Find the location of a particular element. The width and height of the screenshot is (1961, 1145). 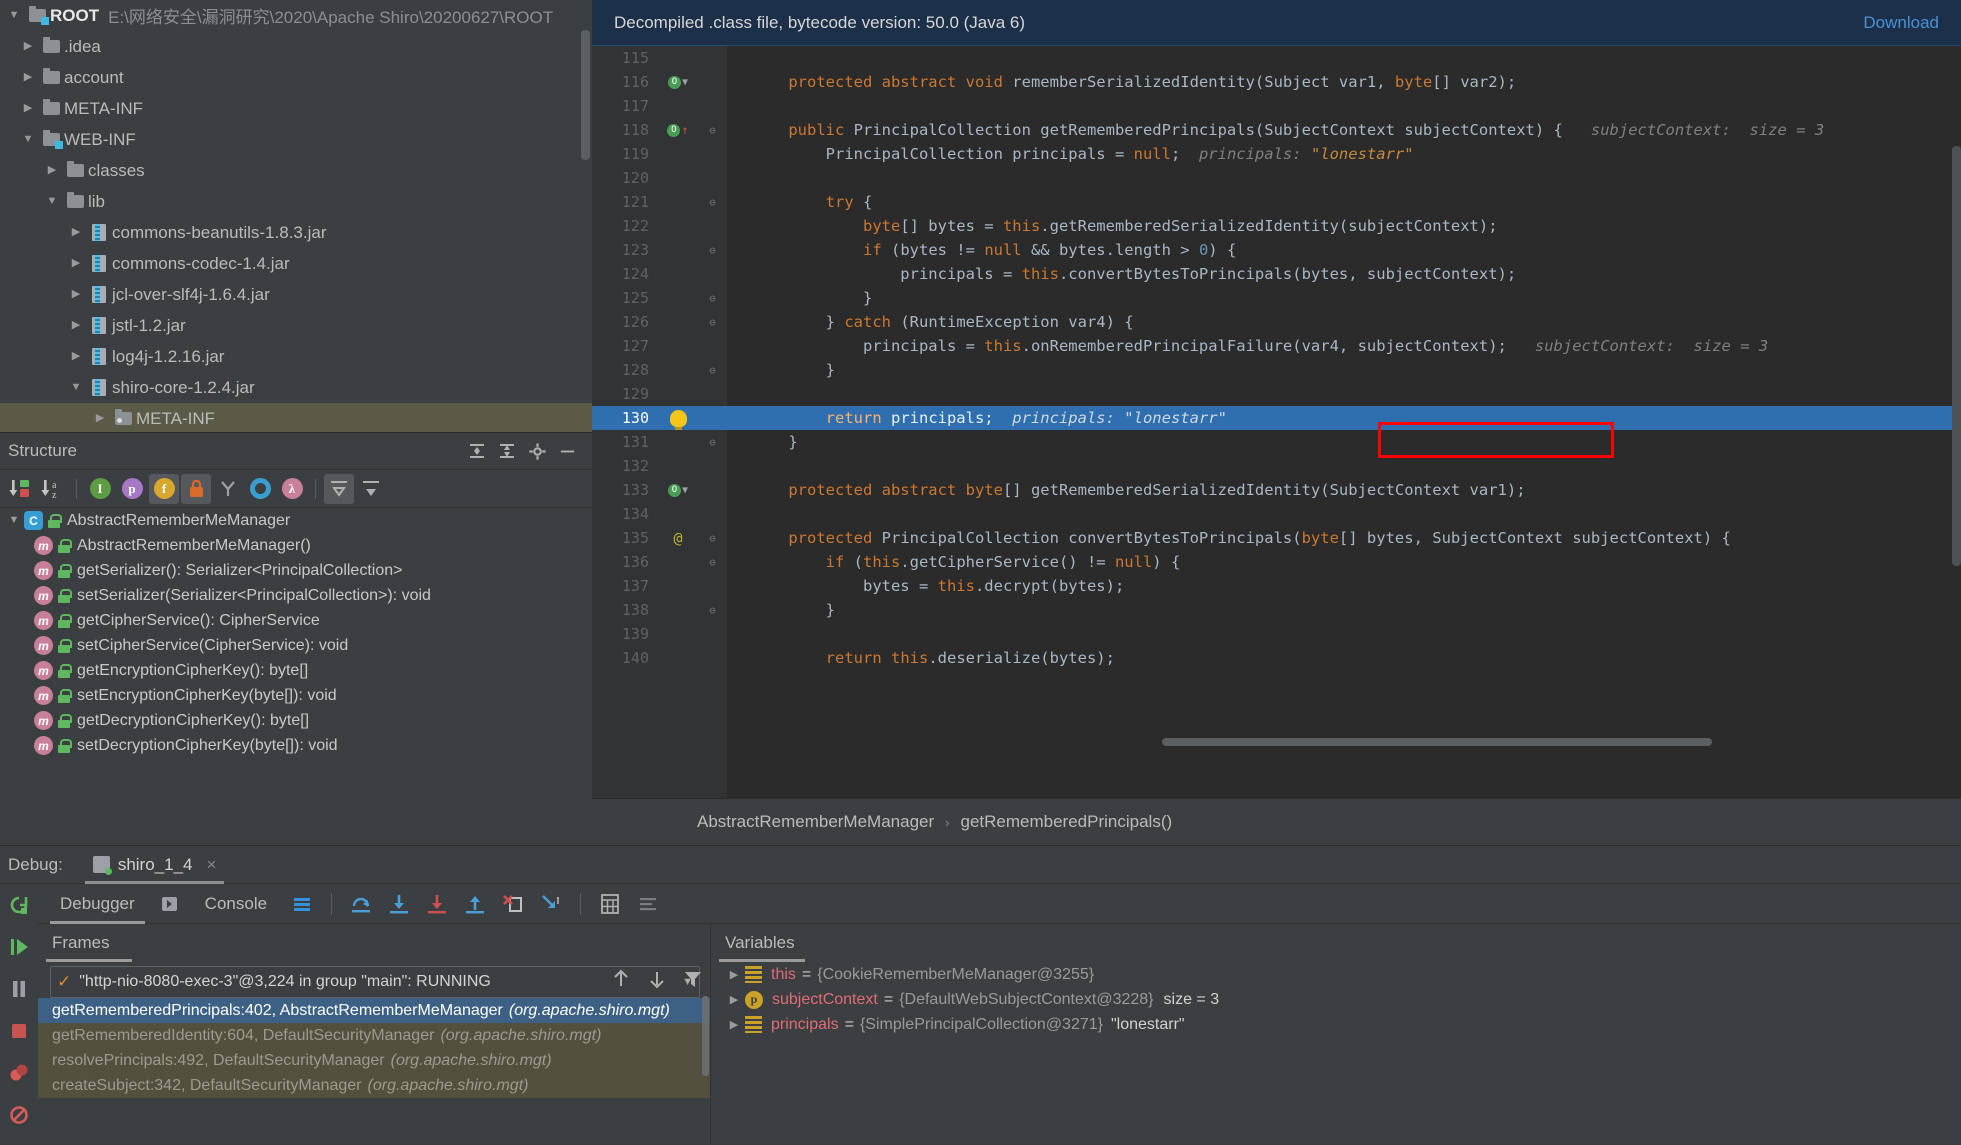

tab-console: Console is located at coordinates (236, 904).